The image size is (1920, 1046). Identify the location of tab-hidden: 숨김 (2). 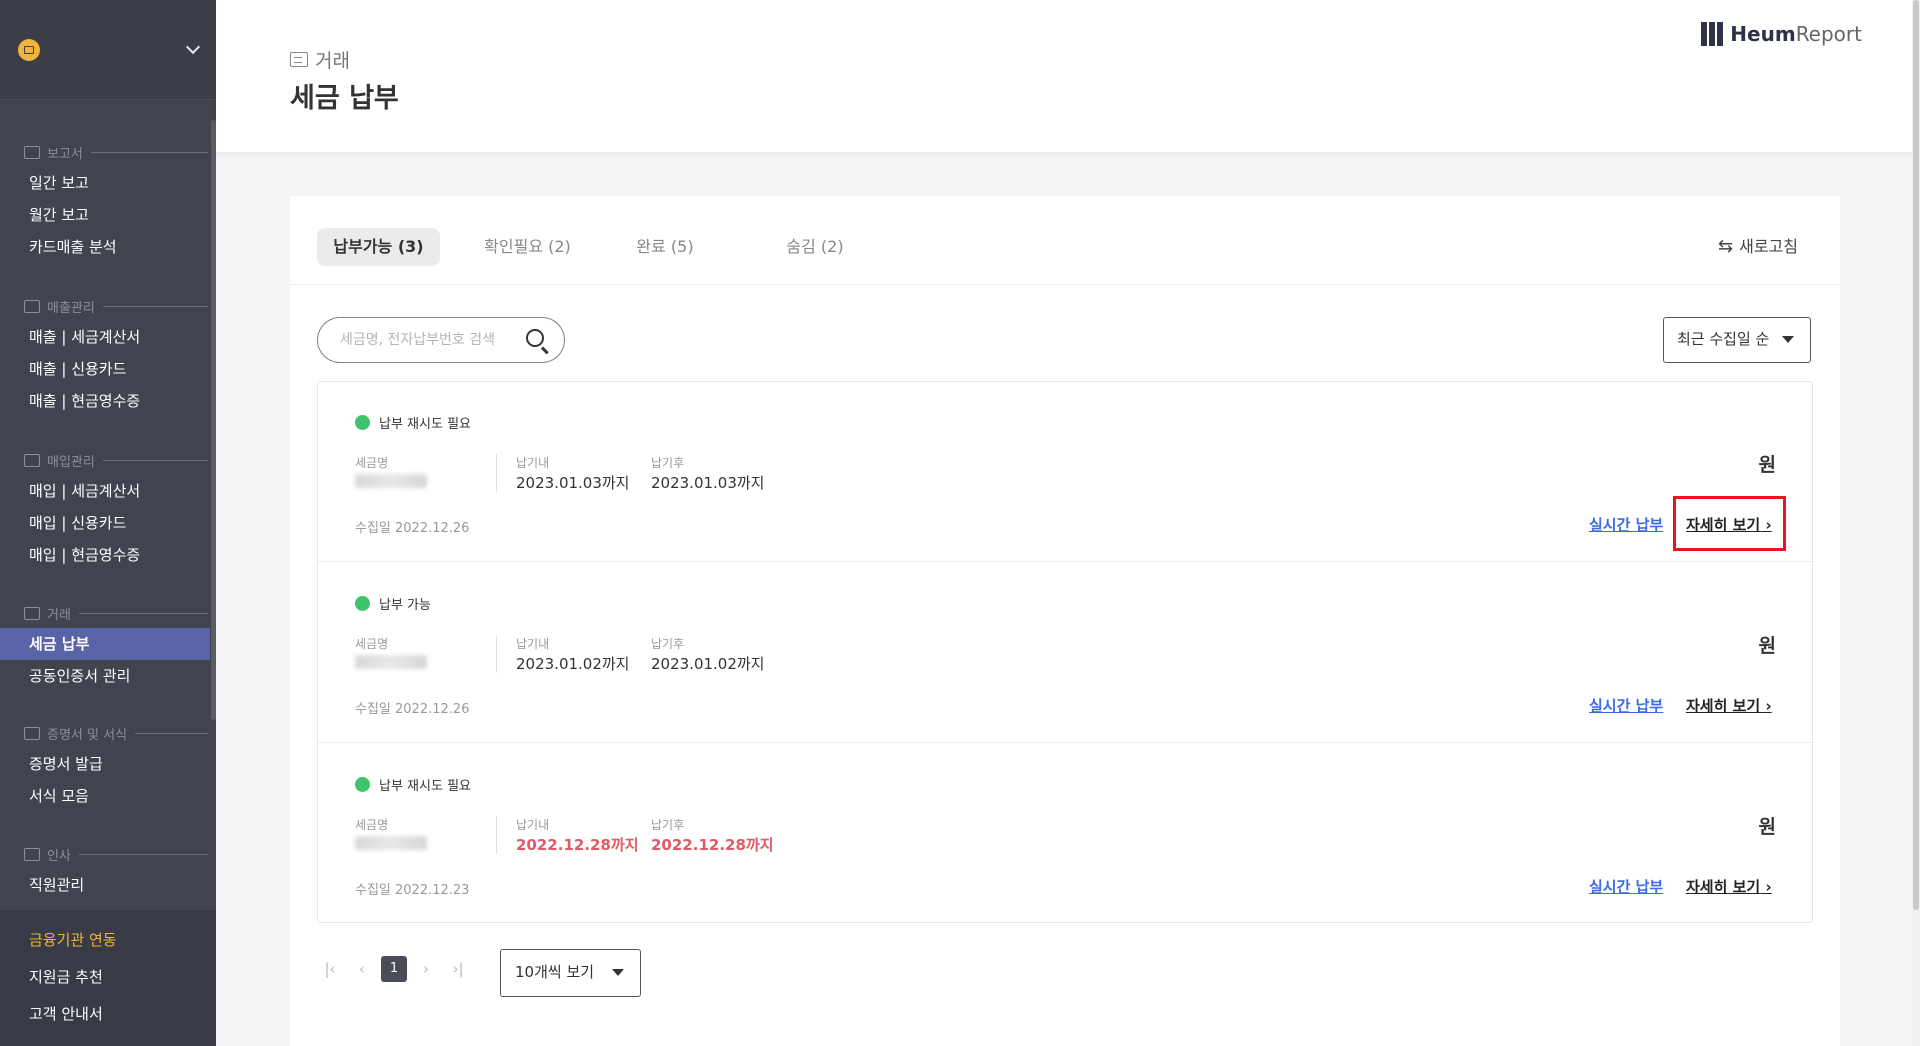
(815, 247).